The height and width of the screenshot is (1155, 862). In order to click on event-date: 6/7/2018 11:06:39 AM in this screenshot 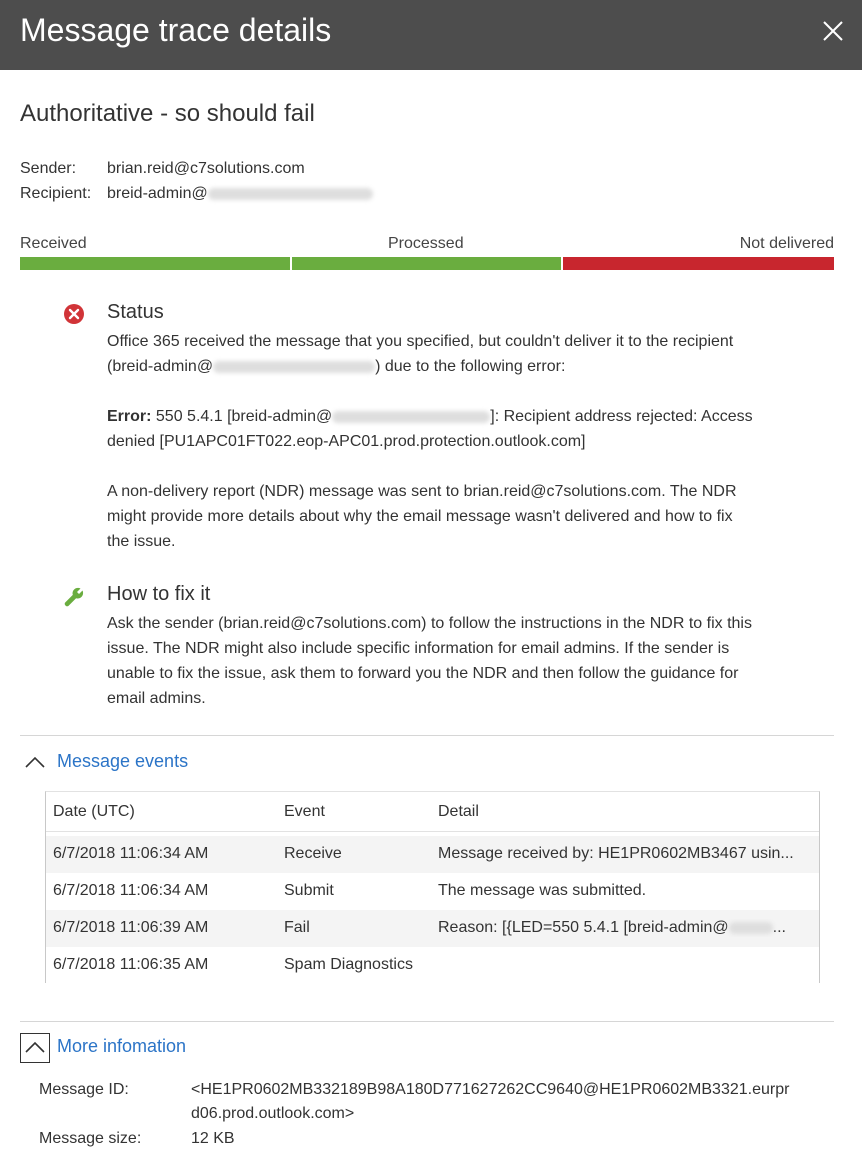, I will do `click(131, 927)`.